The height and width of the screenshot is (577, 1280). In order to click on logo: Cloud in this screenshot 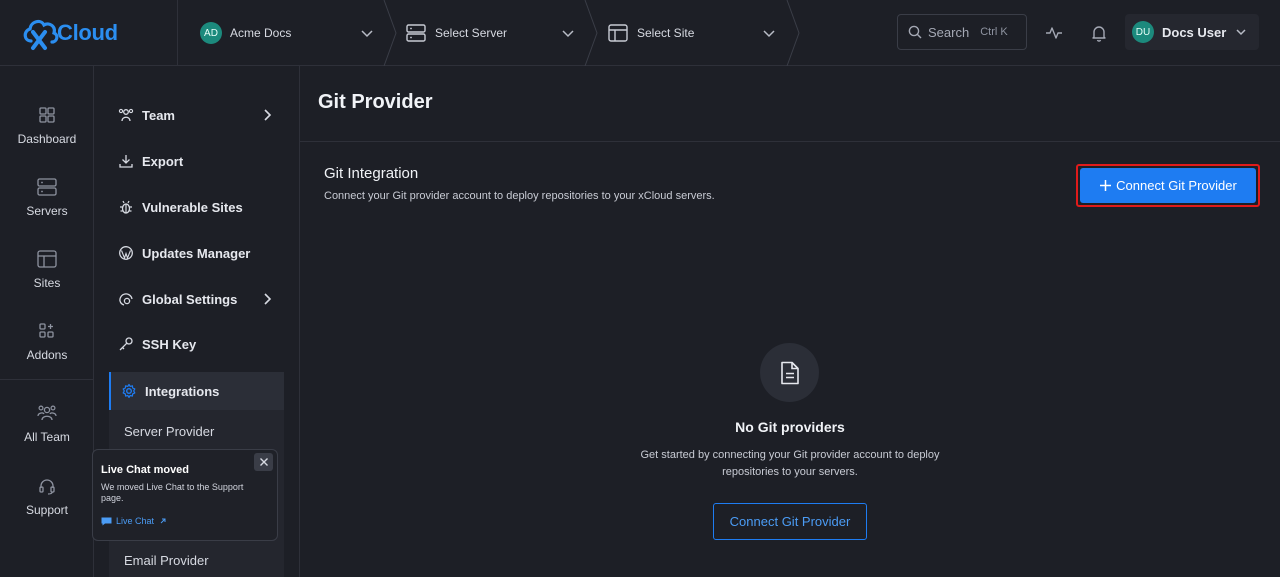, I will do `click(89, 33)`.